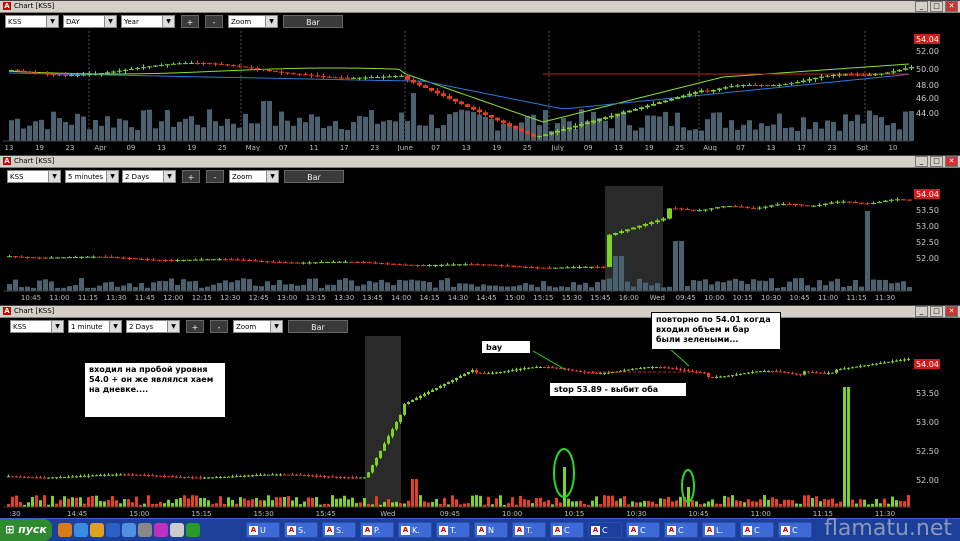  Describe the element at coordinates (263, 530) in the screenshot. I see `taskbar-task-button: AU` at that location.